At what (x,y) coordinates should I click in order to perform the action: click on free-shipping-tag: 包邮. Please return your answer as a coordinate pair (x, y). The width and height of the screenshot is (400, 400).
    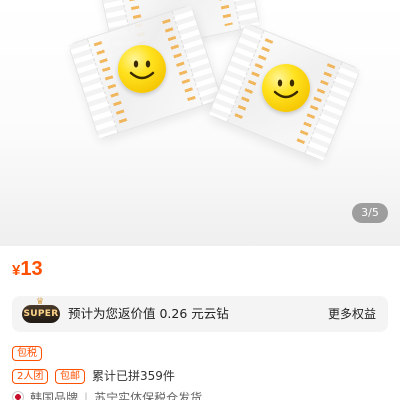
    Looking at the image, I should click on (70, 376).